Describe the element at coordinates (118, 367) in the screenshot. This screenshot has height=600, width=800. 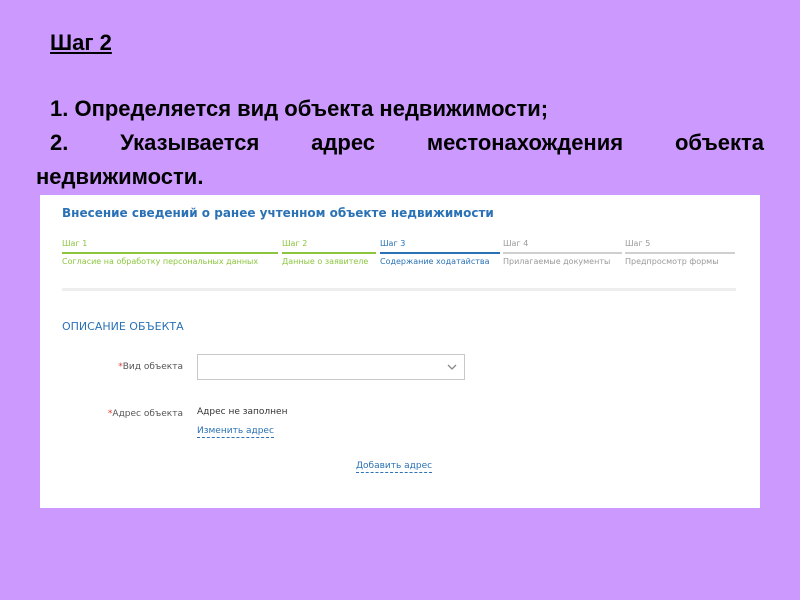
I see `object-type-label: *Вид объекта` at that location.